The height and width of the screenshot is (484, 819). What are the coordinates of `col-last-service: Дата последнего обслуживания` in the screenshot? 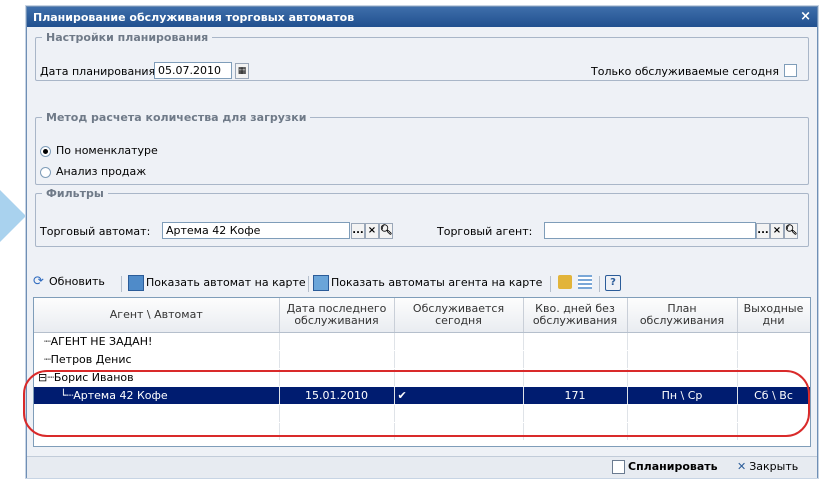 It's located at (337, 315).